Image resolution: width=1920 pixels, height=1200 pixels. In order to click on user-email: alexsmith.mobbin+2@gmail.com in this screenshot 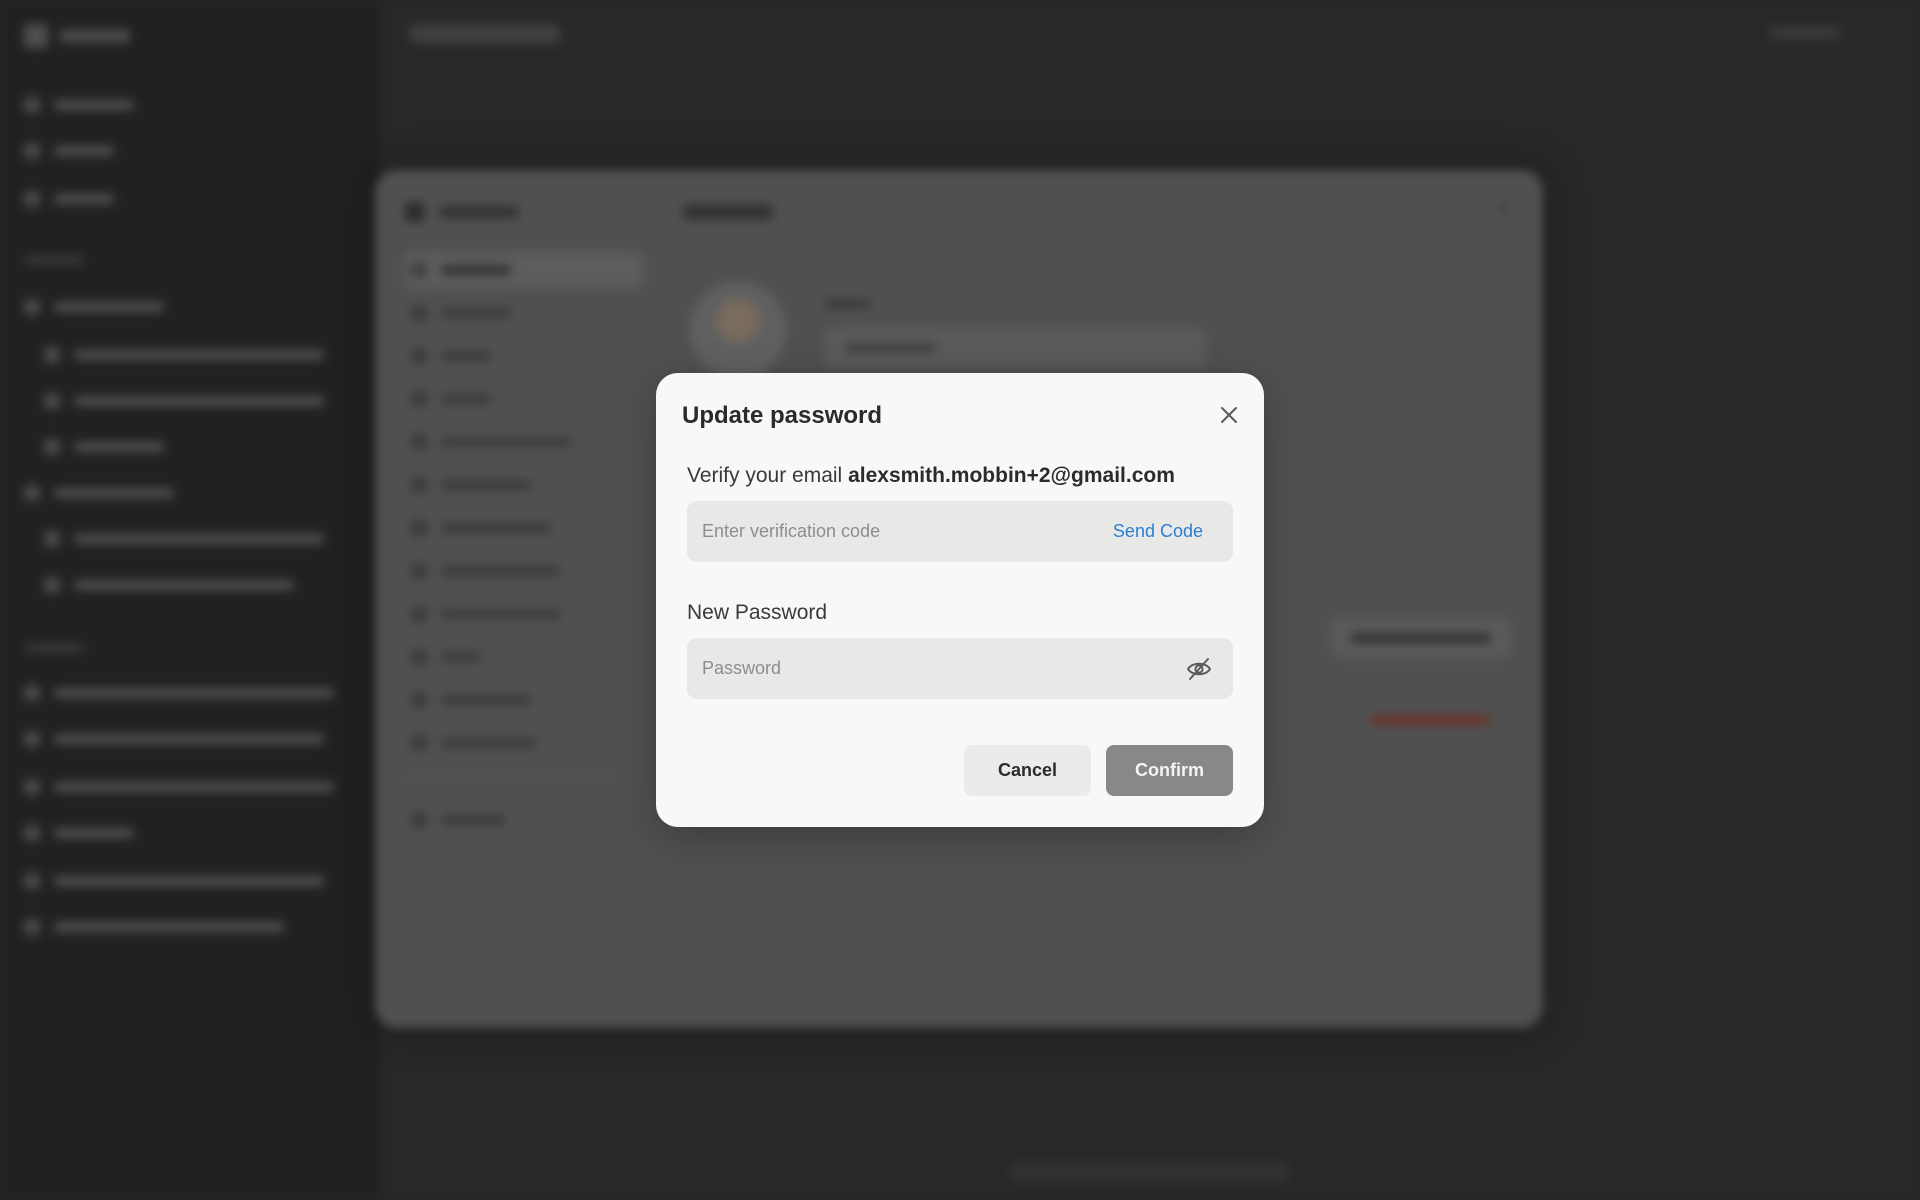, I will do `click(1011, 475)`.